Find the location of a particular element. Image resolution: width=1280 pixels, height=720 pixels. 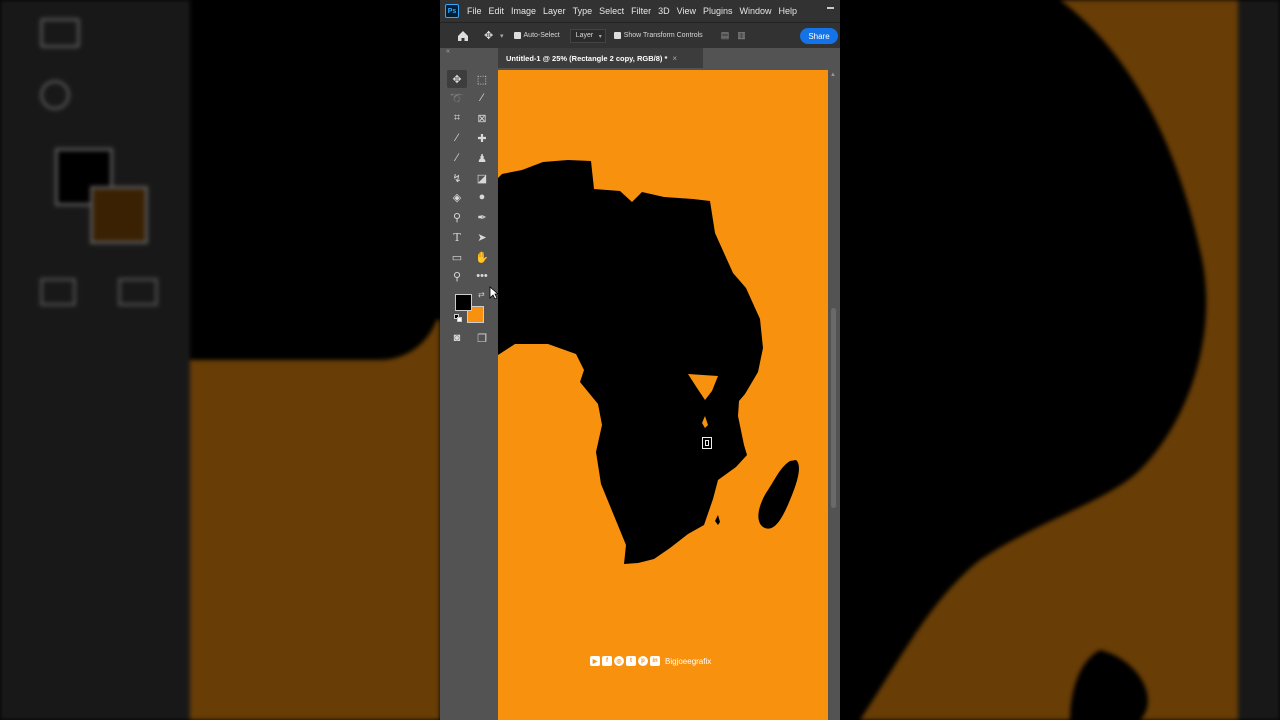

menu-3d: 3D is located at coordinates (664, 11).